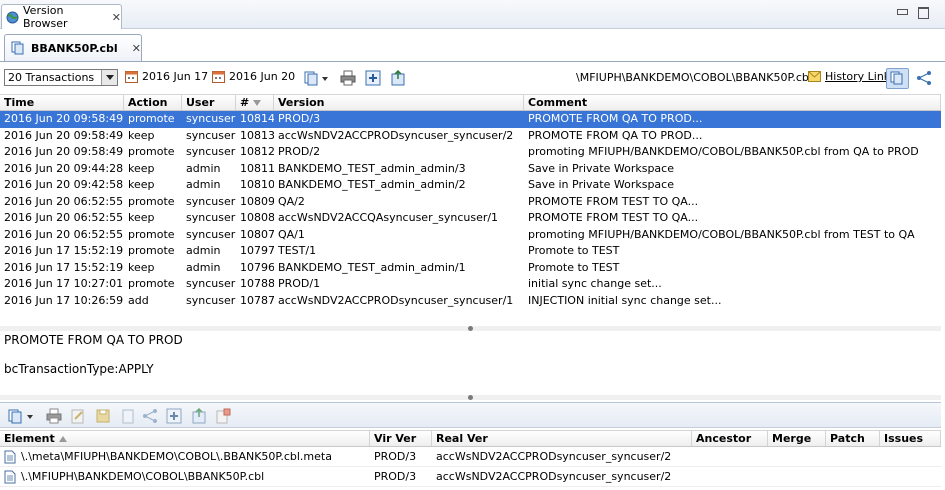 This screenshot has height=490, width=945. What do you see at coordinates (797, 438) in the screenshot?
I see `column-header-merge: Merge` at bounding box center [797, 438].